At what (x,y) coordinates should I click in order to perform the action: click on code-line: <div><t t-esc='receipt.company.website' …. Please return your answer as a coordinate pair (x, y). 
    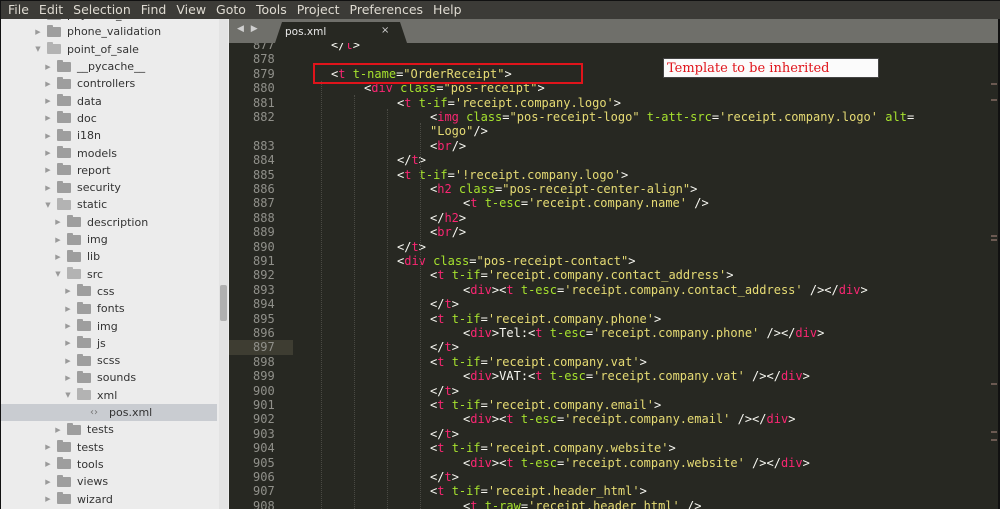
    Looking at the image, I should click on (636, 463).